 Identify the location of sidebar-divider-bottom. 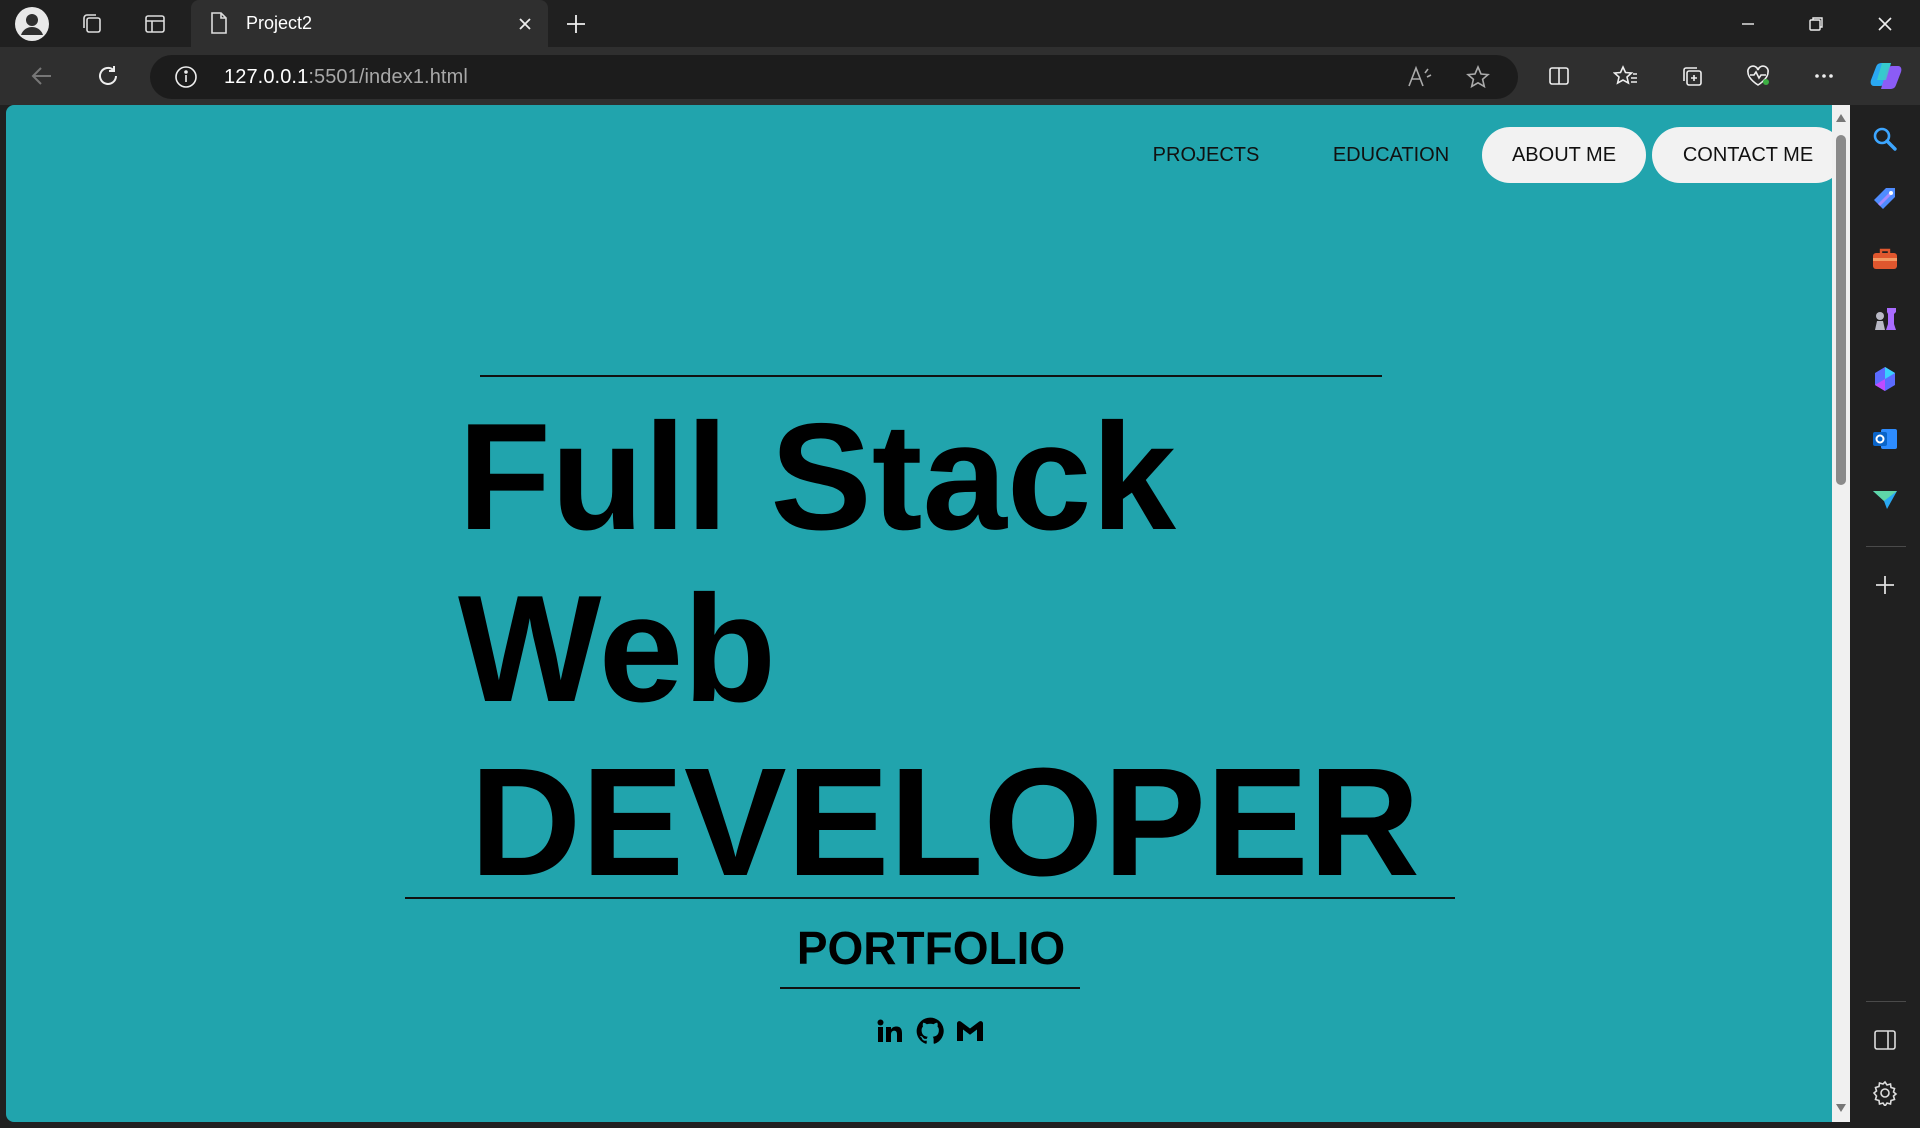
(1886, 1001).